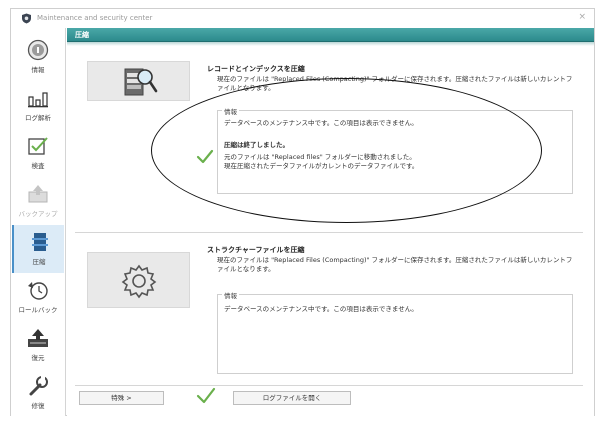 This screenshot has height=425, width=603. I want to click on sidebar-item-repair: 修復, so click(38, 393).